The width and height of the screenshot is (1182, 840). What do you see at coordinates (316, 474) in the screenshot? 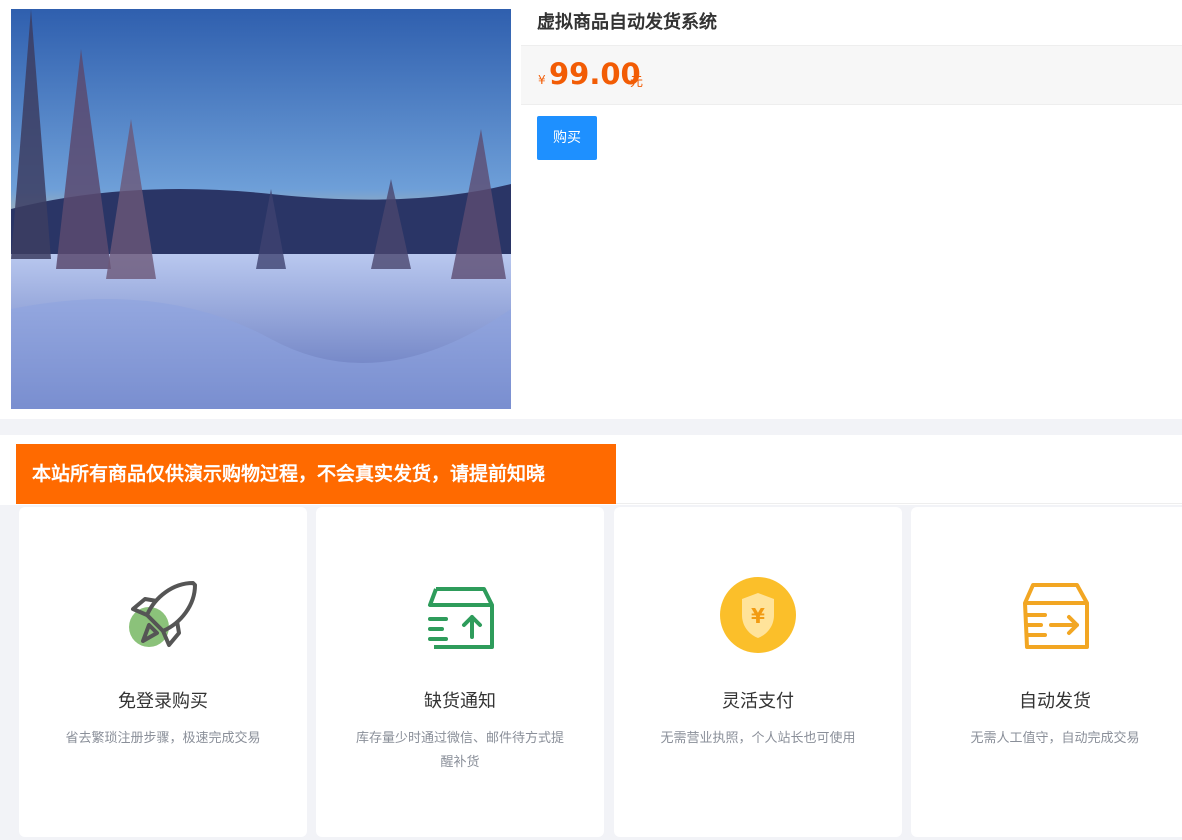
I see `notice-banner: 本站所有商品仅供演示购物过程，不会真实发货，请提前知晓` at bounding box center [316, 474].